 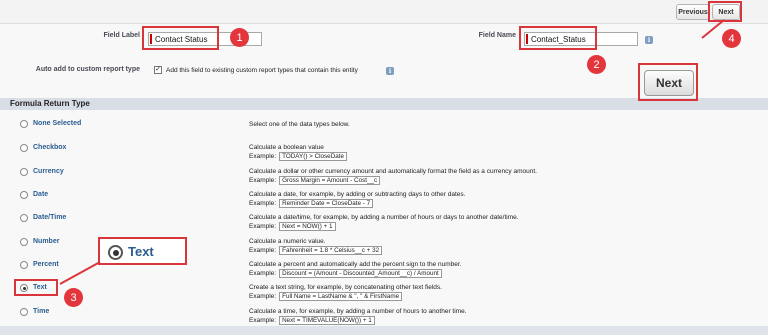 What do you see at coordinates (24, 124) in the screenshot?
I see `radio-none-selected` at bounding box center [24, 124].